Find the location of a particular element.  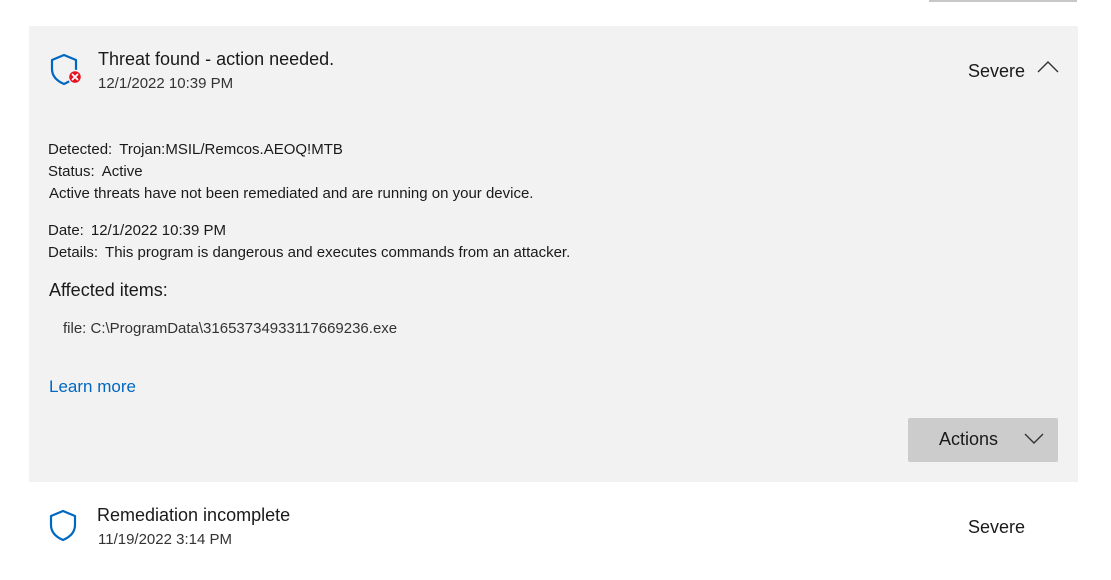

date-value: 12/1/2022 10:39 PM is located at coordinates (158, 230).